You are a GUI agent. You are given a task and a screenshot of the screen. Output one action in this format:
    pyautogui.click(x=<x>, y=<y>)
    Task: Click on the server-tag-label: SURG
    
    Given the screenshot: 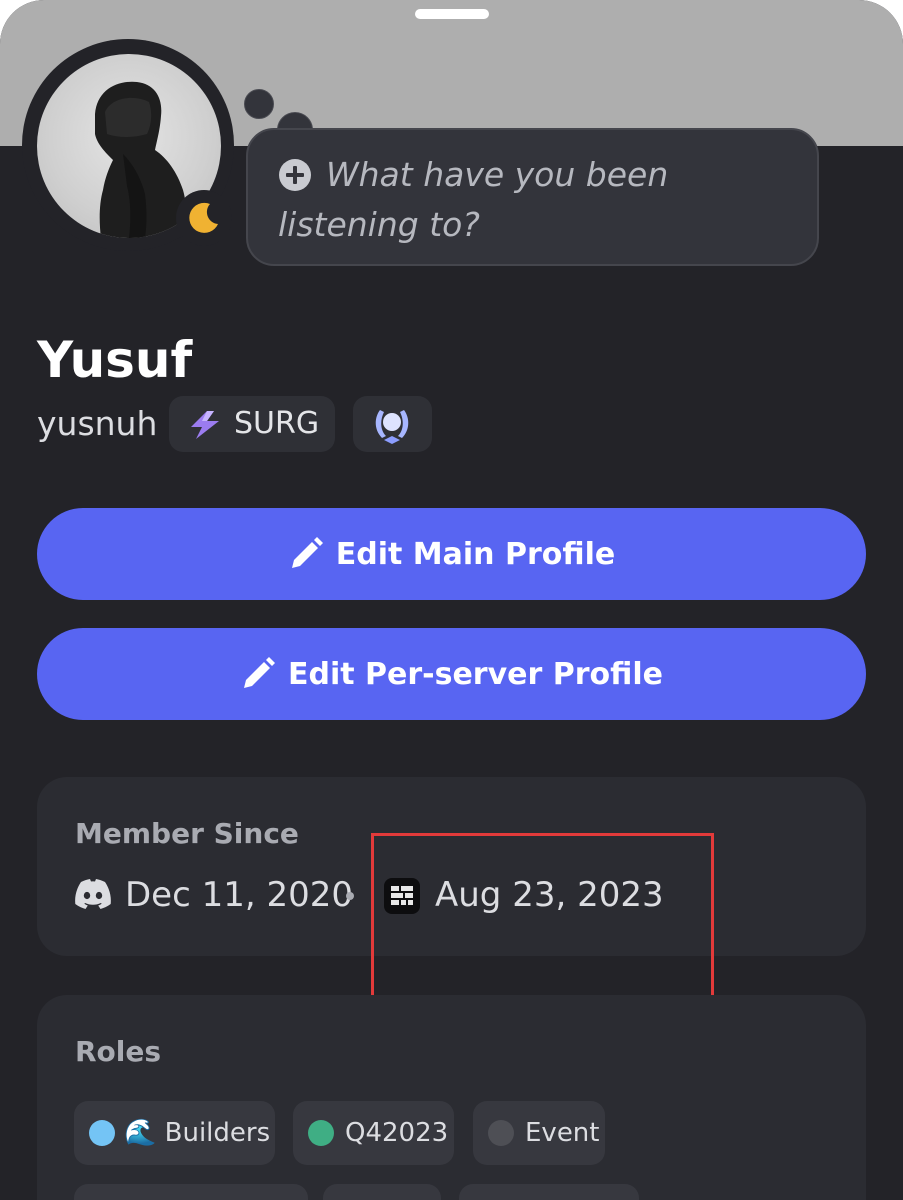 What is the action you would take?
    pyautogui.click(x=277, y=423)
    